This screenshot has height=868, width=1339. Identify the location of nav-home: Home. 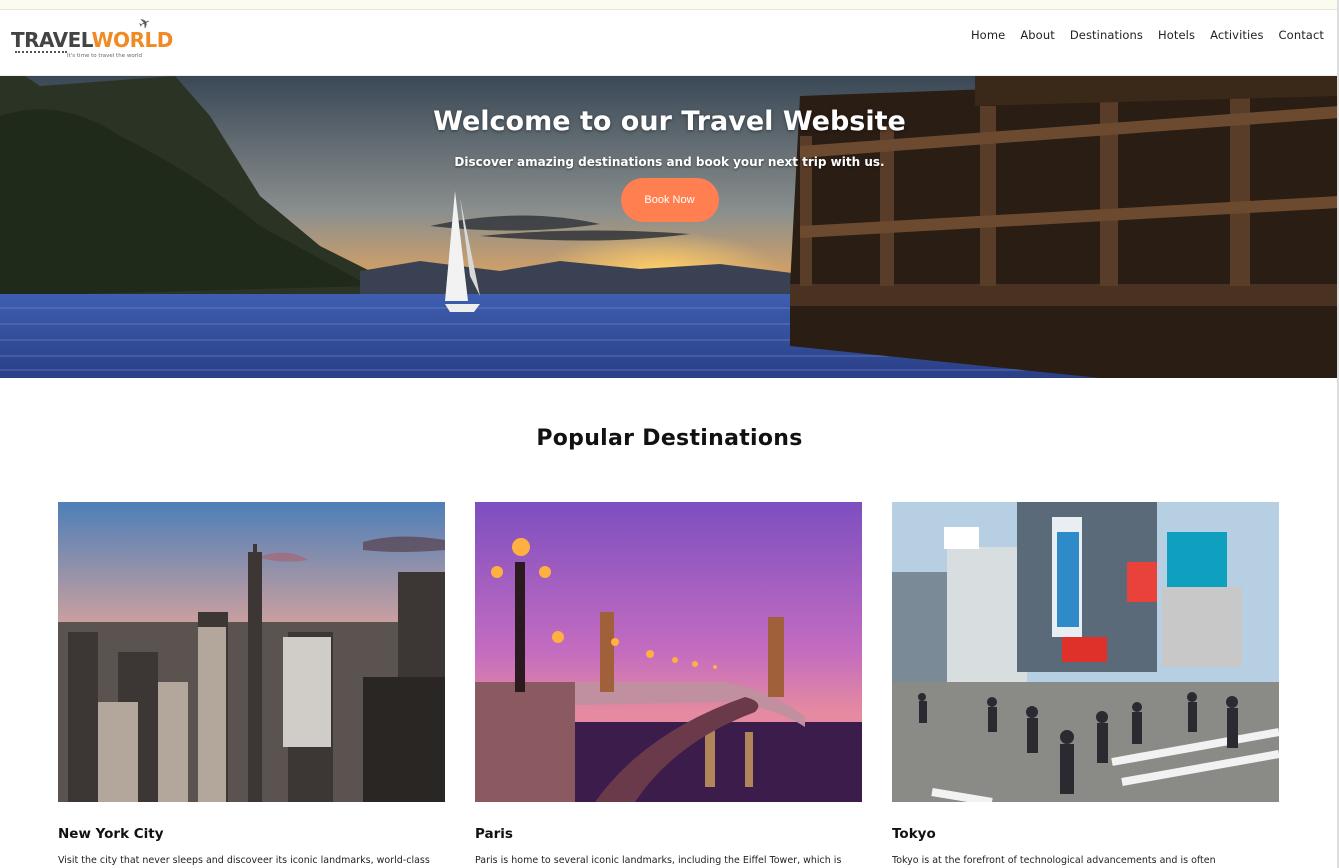
(988, 35).